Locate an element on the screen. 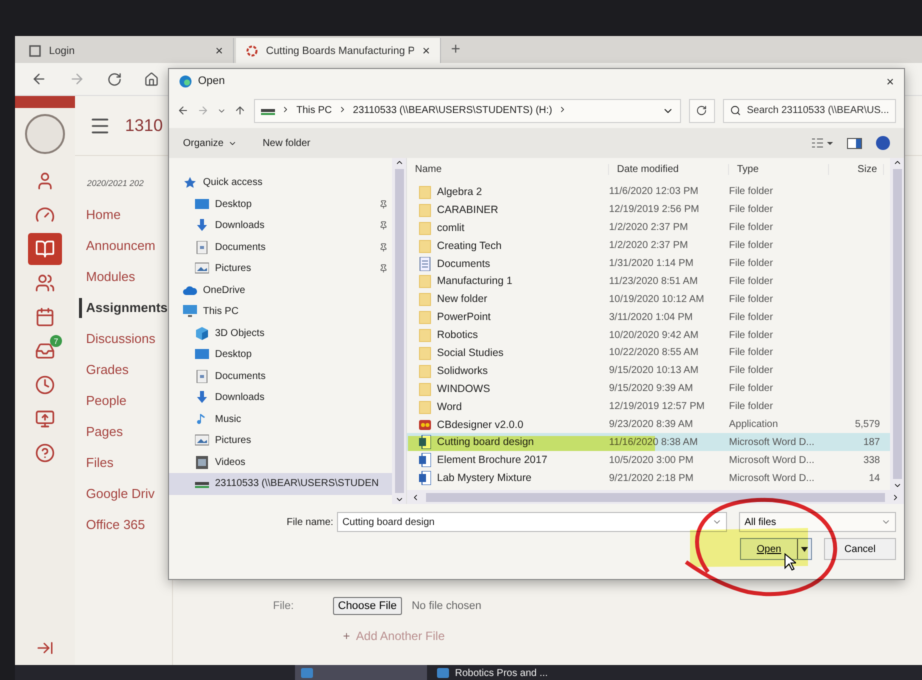  file-name-field: Cutting board design is located at coordinates (532, 522).